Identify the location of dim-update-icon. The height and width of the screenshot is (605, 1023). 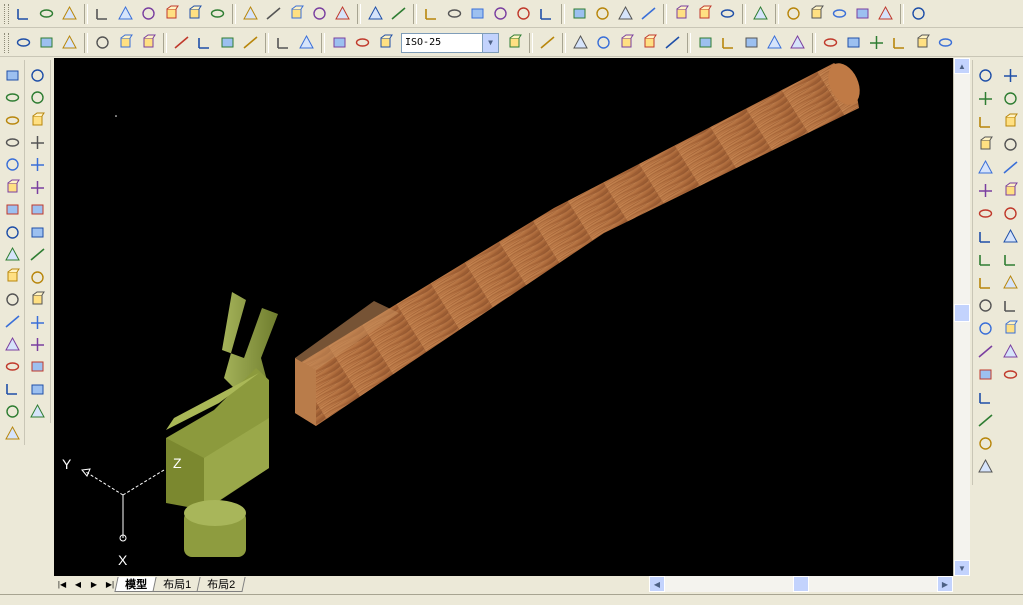
(385, 42).